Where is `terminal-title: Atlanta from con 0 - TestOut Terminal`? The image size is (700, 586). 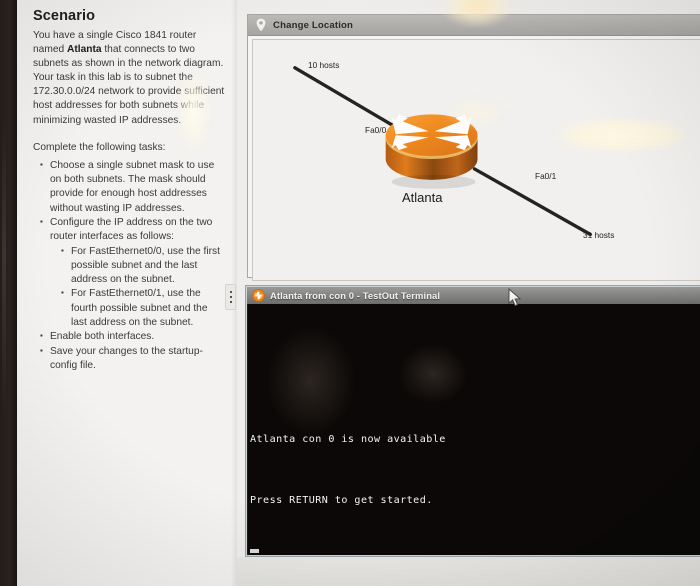
terminal-title: Atlanta from con 0 - TestOut Terminal is located at coordinates (355, 295).